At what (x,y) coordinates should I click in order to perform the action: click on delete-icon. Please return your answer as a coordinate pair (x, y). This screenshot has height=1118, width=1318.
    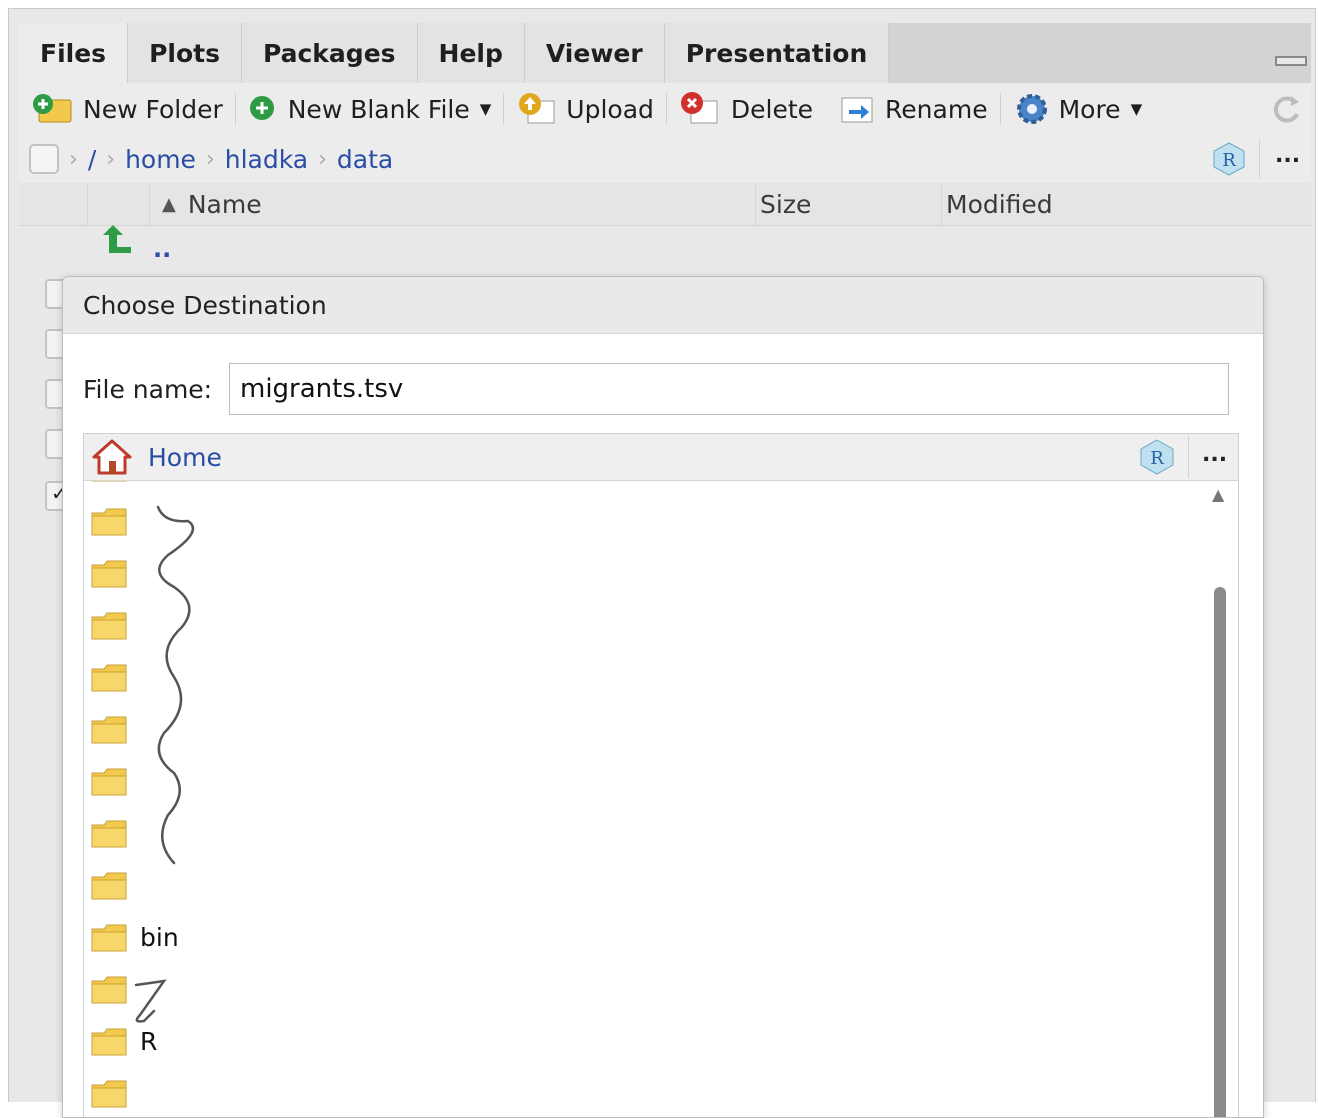
    Looking at the image, I should click on (699, 108).